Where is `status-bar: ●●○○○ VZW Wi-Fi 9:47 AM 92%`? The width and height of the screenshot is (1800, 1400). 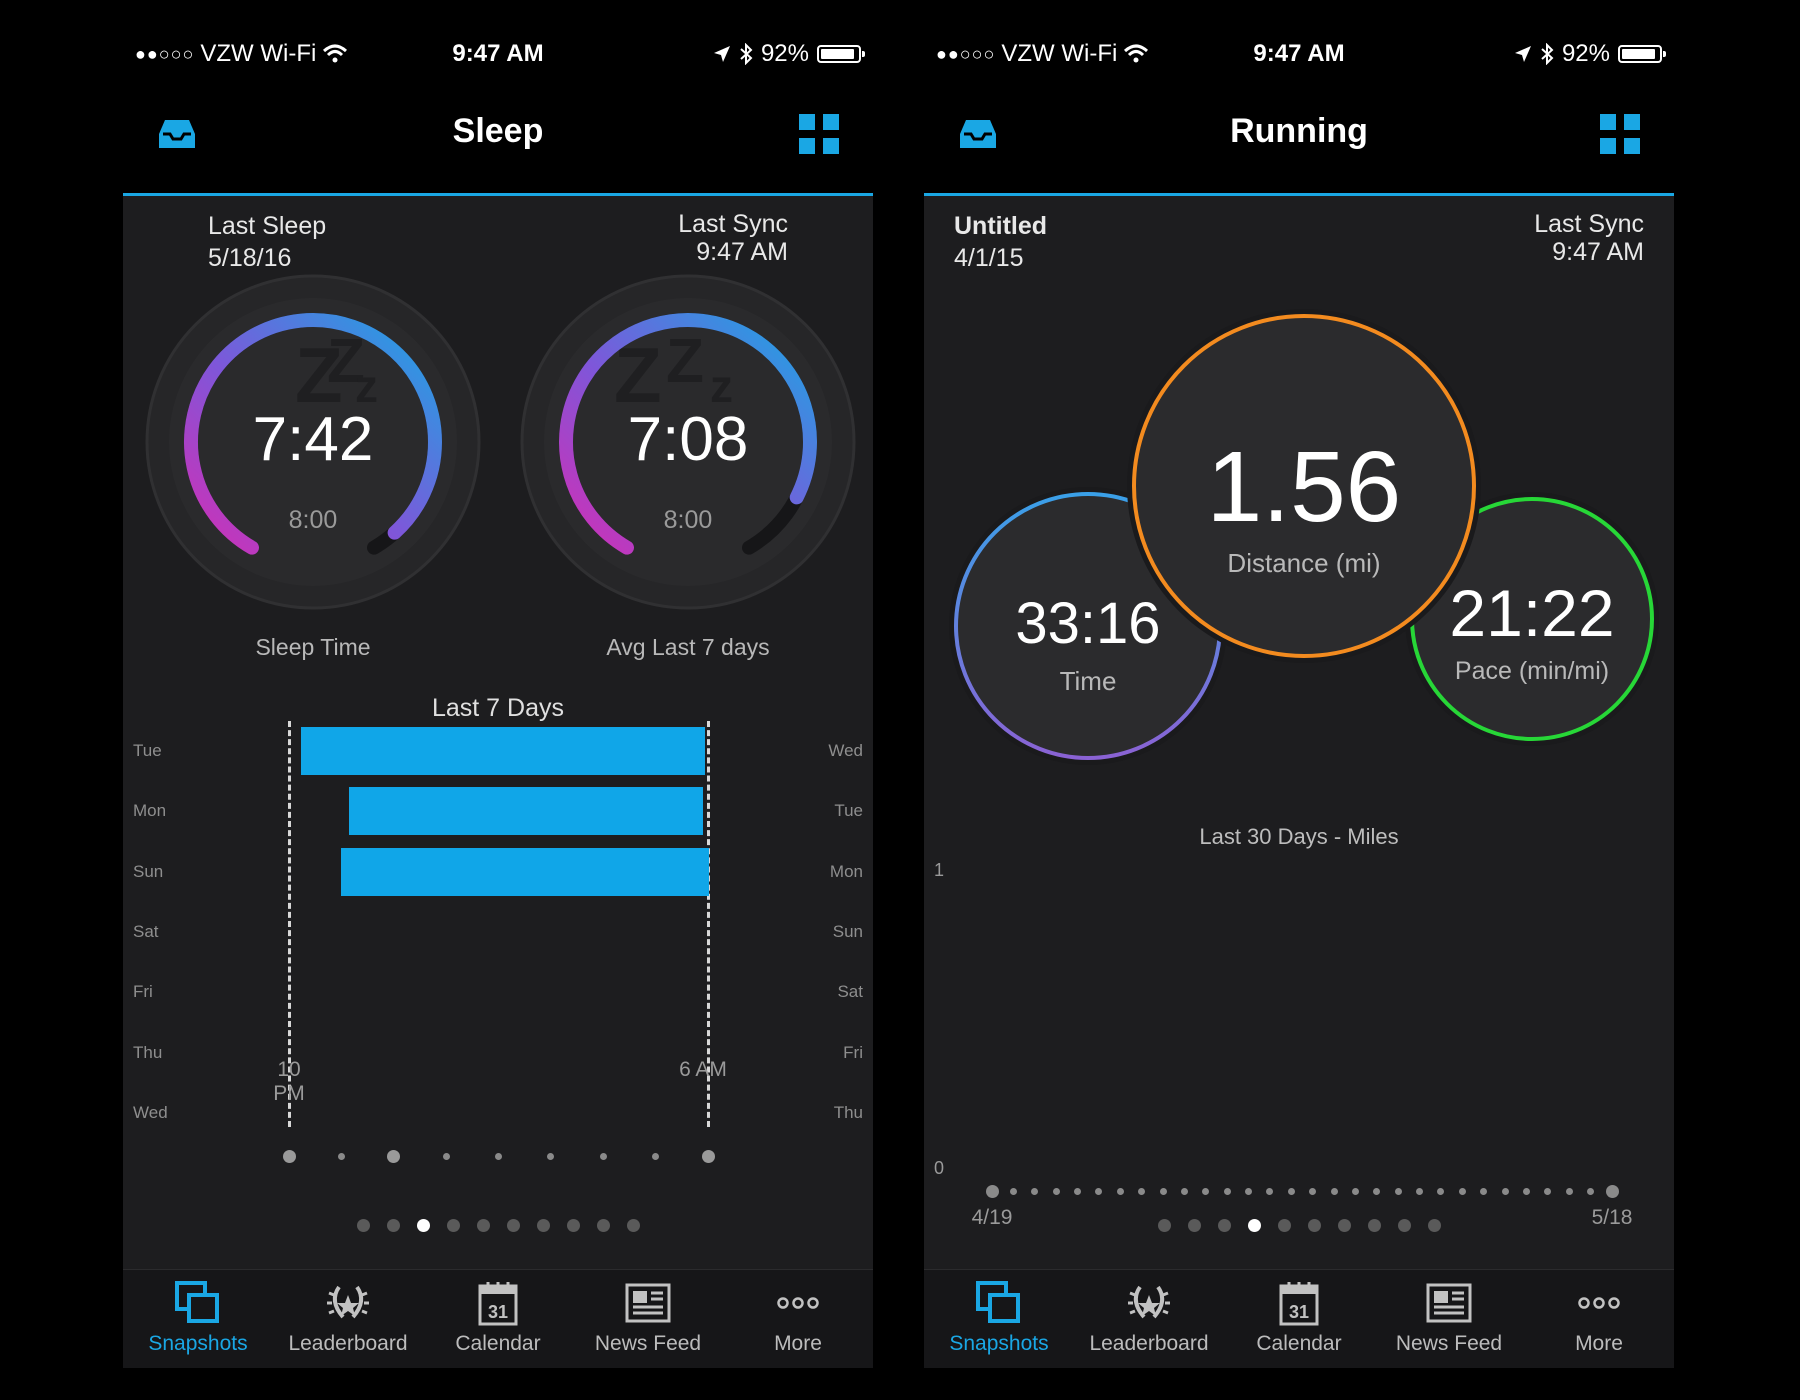
status-bar: ●●○○○ VZW Wi-Fi 9:47 AM 92% is located at coordinates (1299, 54).